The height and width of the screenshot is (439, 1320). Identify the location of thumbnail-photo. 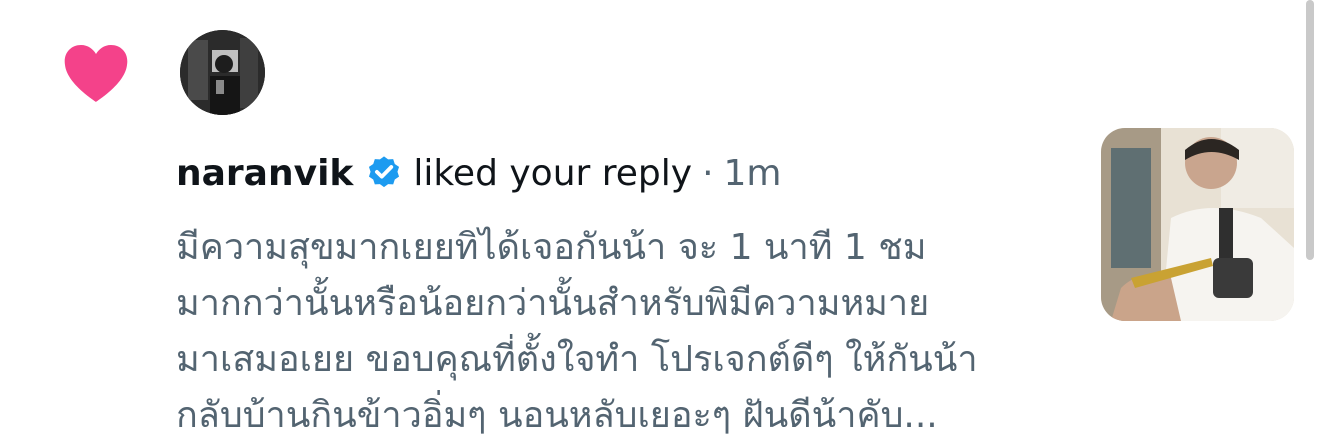
(1197, 224).